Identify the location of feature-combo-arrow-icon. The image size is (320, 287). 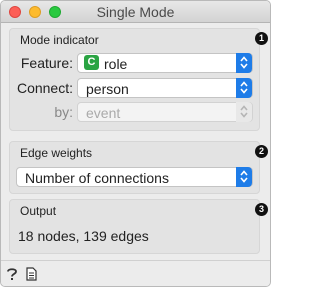
(244, 63).